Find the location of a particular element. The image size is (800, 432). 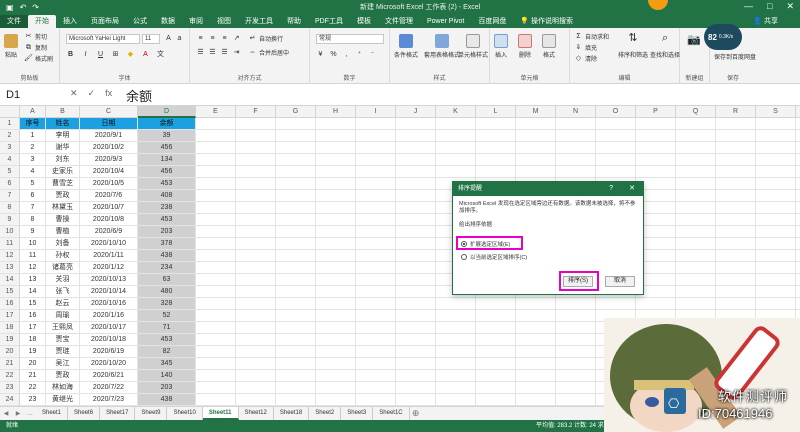

tab-view: 视图 is located at coordinates (224, 21).